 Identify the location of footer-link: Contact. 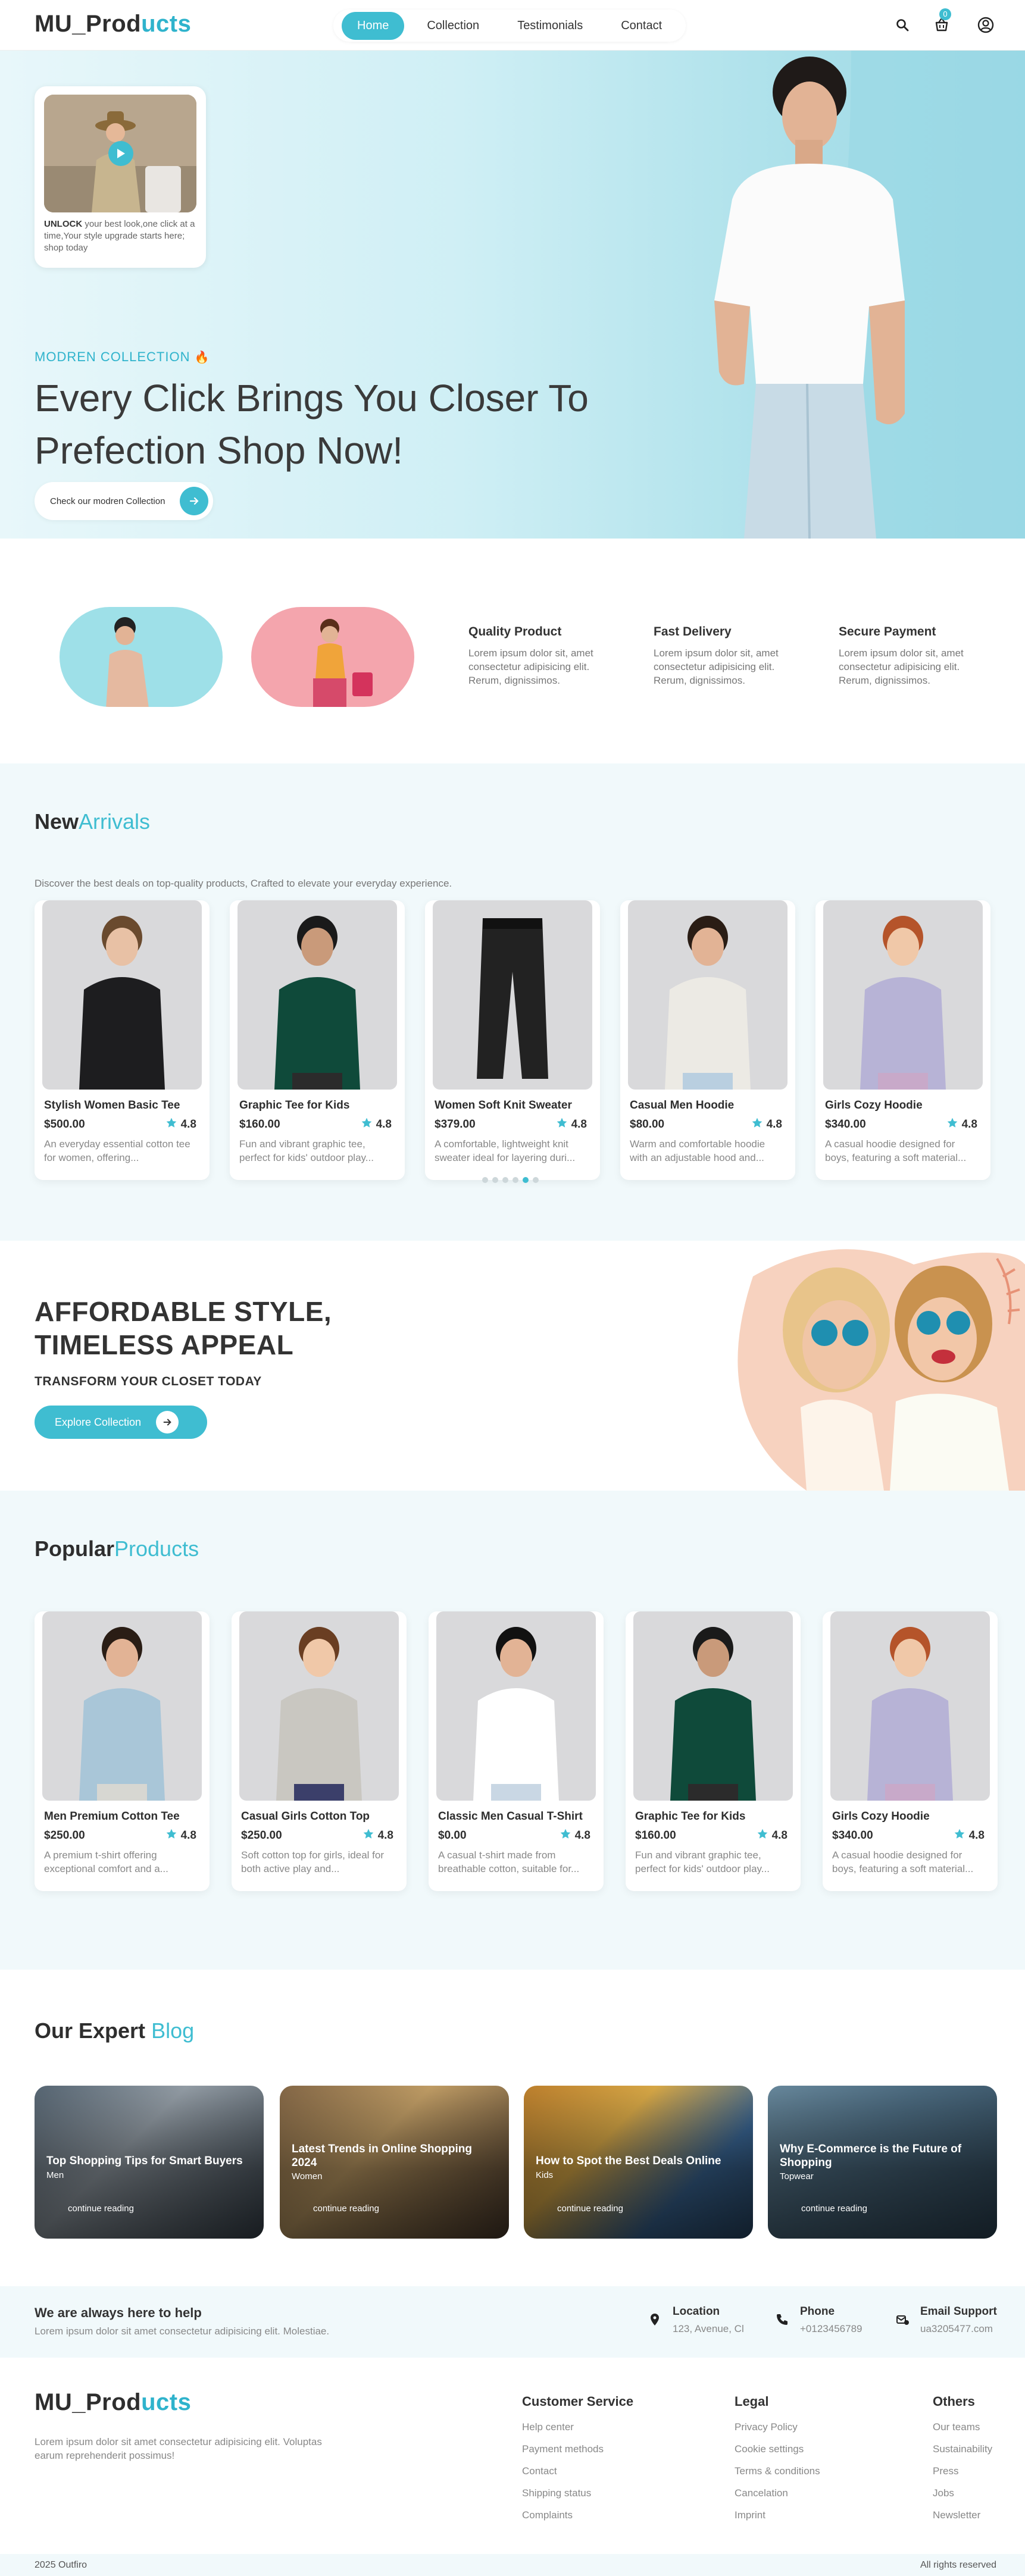
(577, 2471).